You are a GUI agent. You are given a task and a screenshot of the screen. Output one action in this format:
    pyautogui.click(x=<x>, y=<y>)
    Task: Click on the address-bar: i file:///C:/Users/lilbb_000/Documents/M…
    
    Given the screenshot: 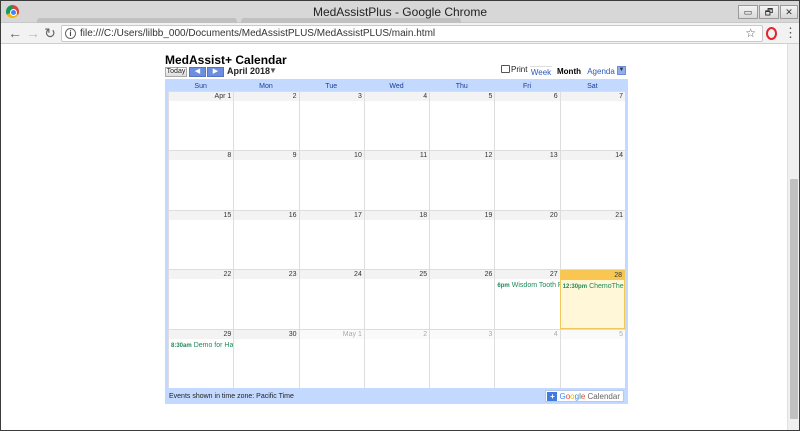 What is the action you would take?
    pyautogui.click(x=412, y=33)
    